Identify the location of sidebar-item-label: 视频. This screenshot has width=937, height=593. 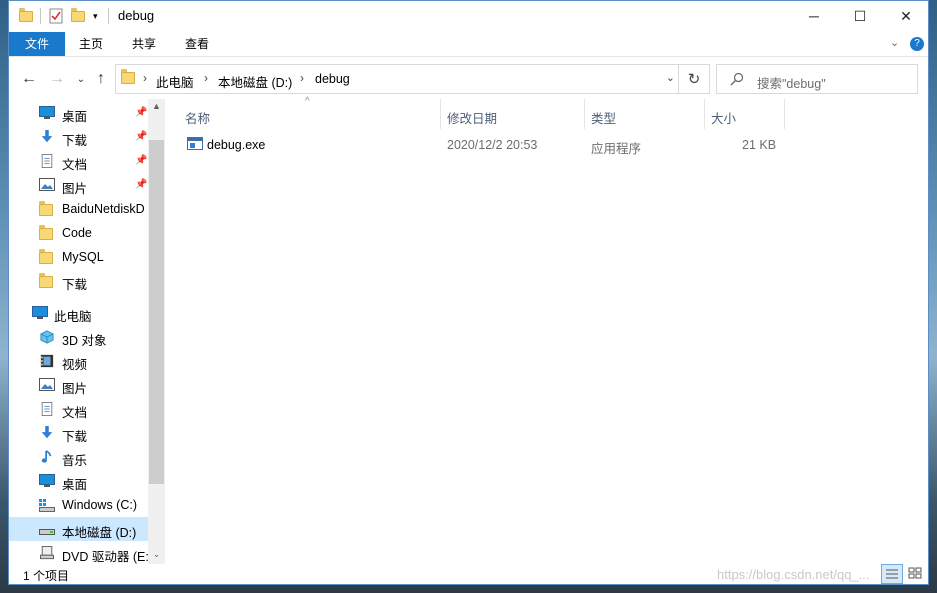
(75, 365).